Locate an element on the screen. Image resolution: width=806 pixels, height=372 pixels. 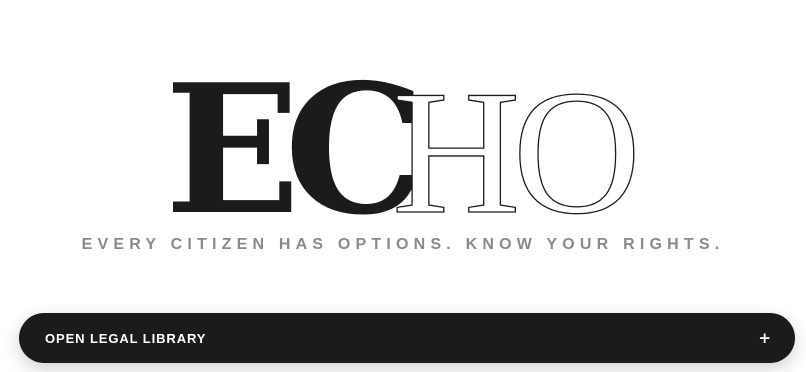
open-legal-library-button: OPEN LEGAL LIBRARY + is located at coordinates (407, 338).